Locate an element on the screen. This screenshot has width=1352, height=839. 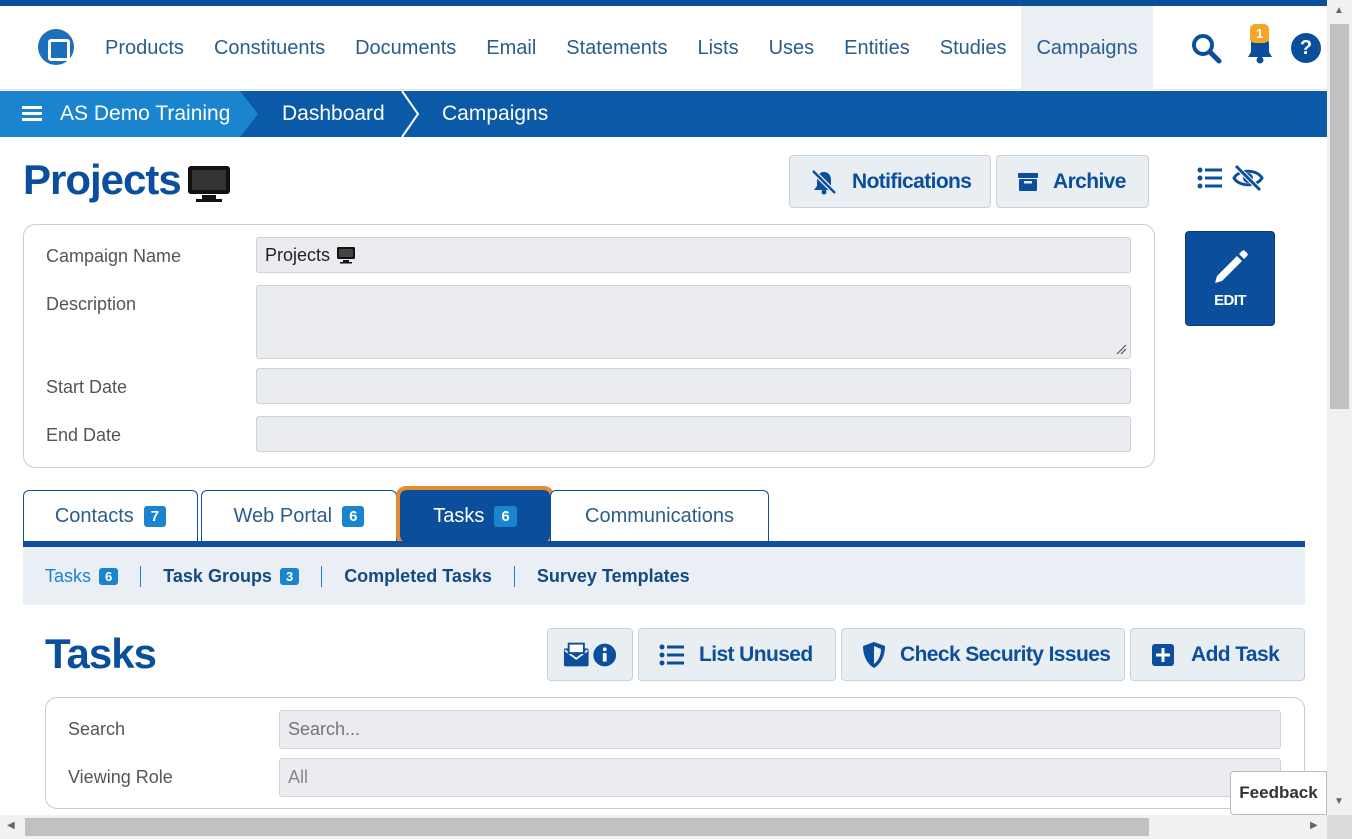
end-date-field is located at coordinates (693, 434).